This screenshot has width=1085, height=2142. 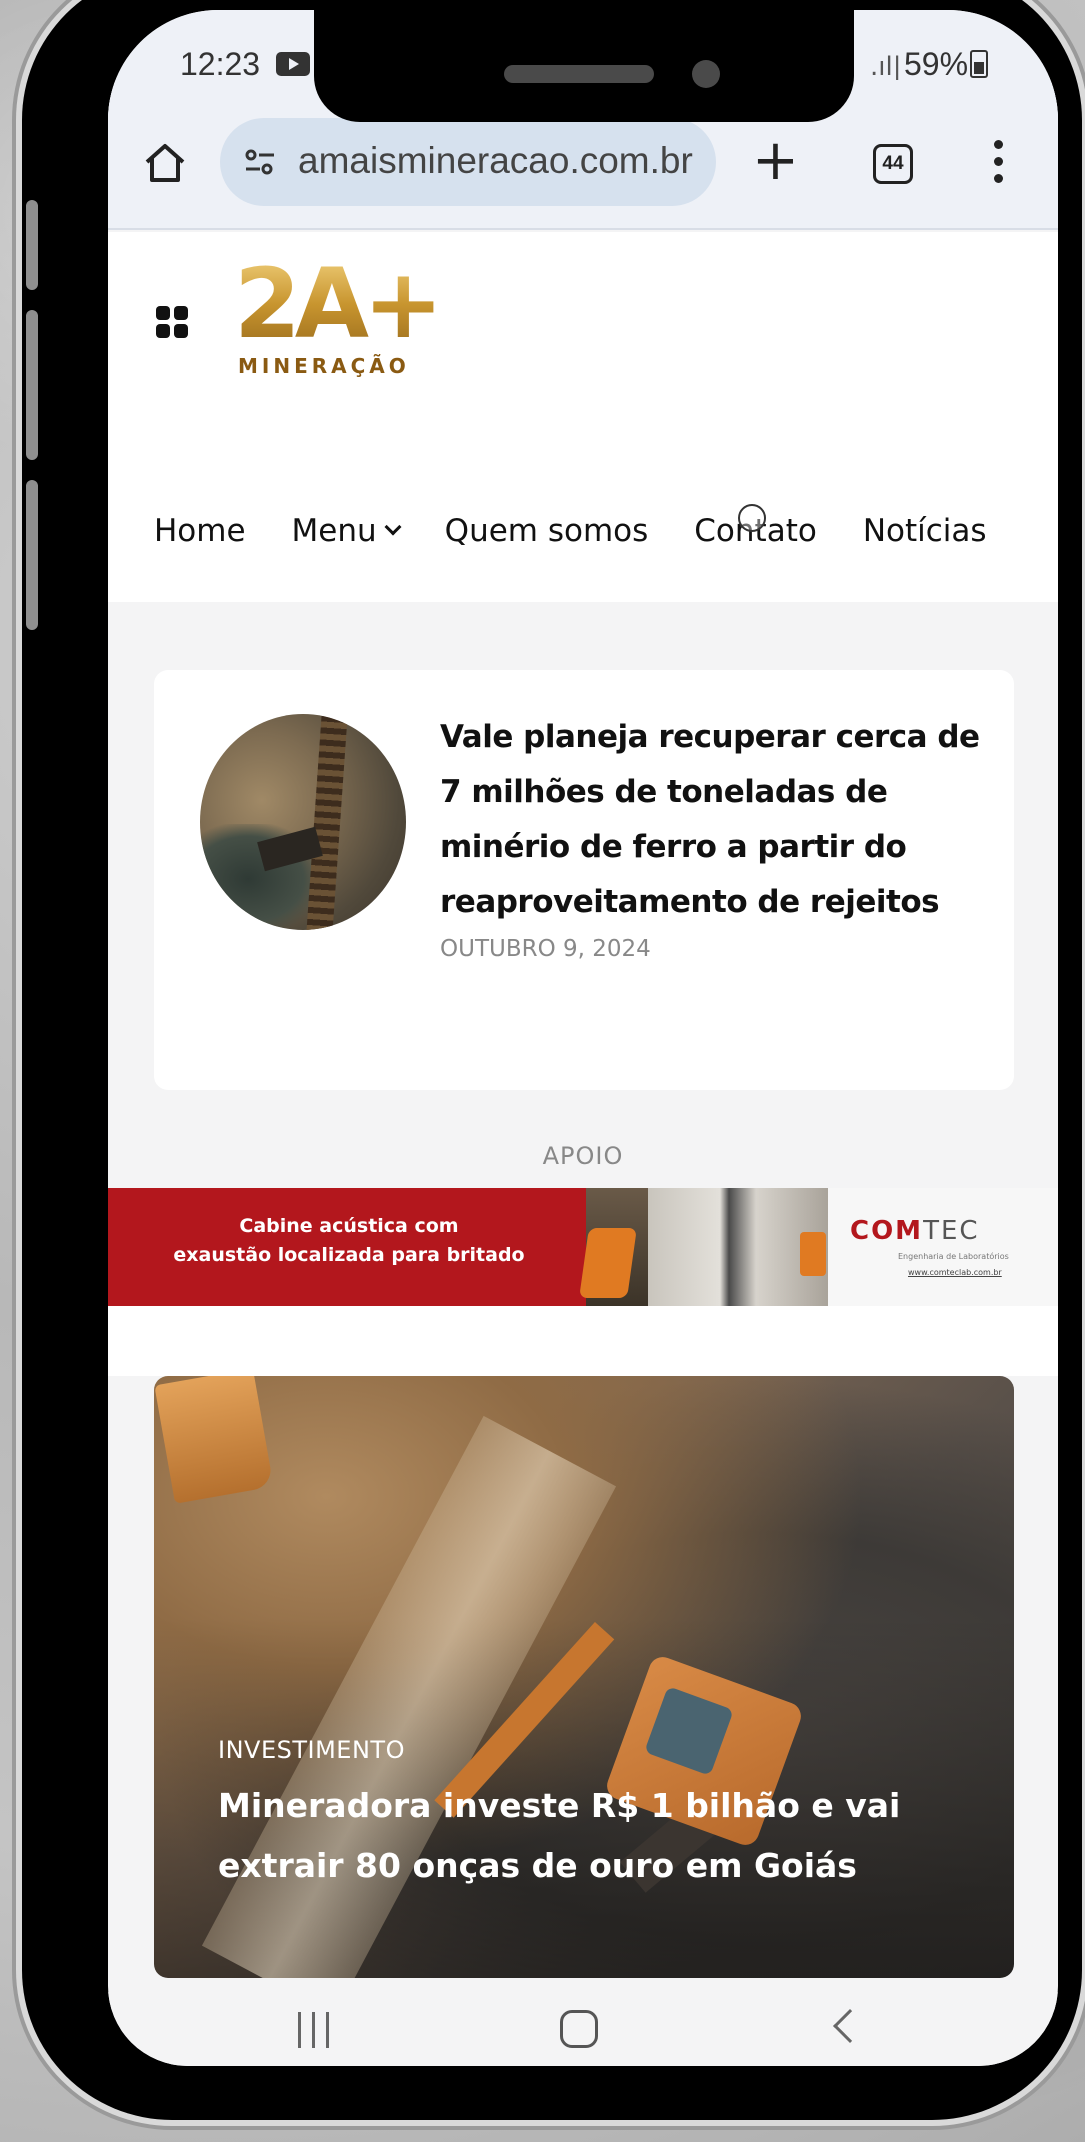 What do you see at coordinates (324, 366) in the screenshot?
I see `logo-subtitle: MINERAÇÃO` at bounding box center [324, 366].